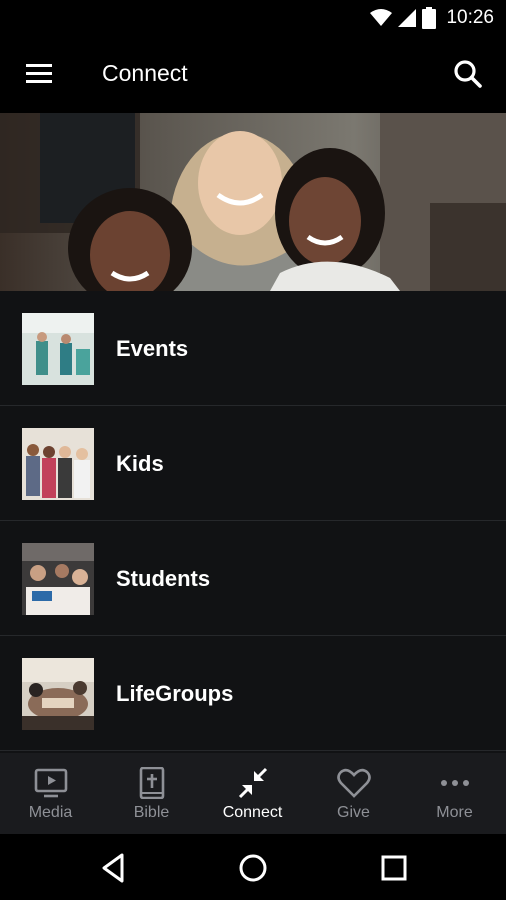 This screenshot has height=900, width=506. What do you see at coordinates (253, 463) in the screenshot?
I see `list-item-kids: Kids` at bounding box center [253, 463].